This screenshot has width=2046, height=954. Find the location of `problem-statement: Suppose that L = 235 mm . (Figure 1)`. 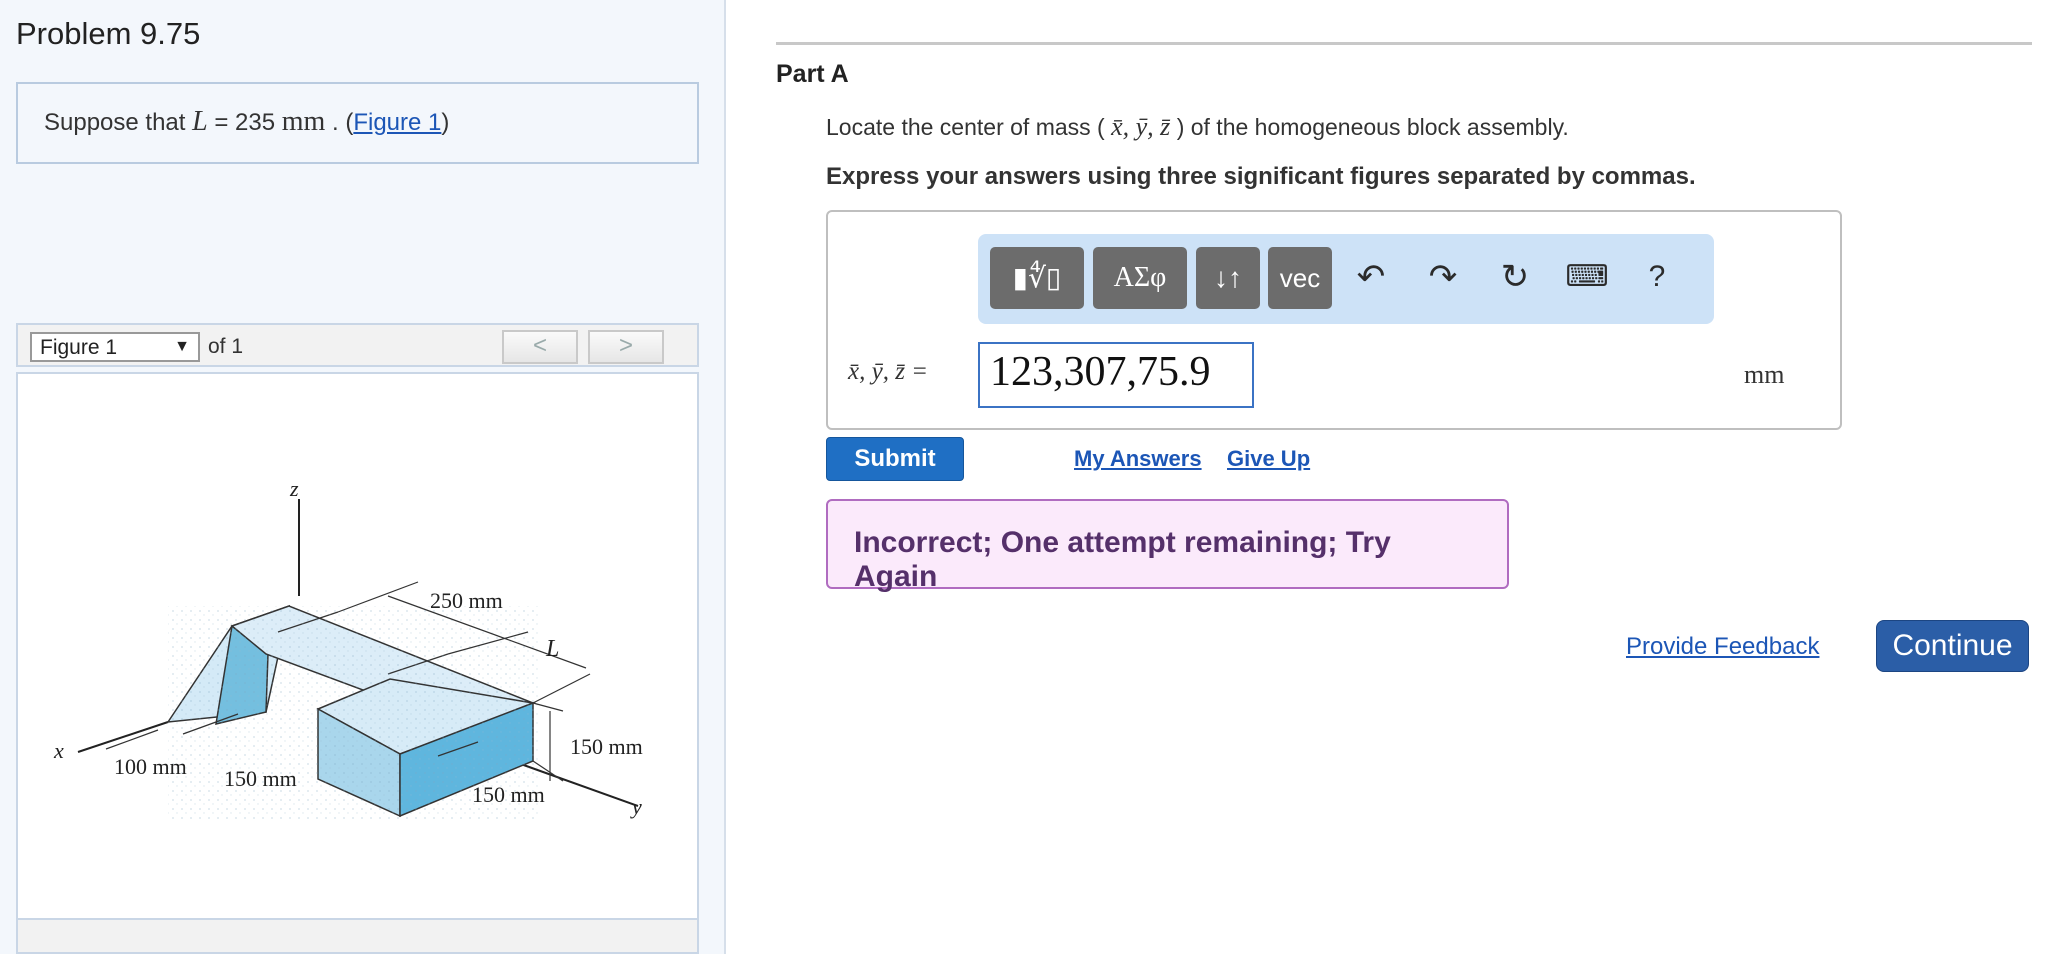

problem-statement: Suppose that L = 235 mm . (Figure 1) is located at coordinates (357, 123).